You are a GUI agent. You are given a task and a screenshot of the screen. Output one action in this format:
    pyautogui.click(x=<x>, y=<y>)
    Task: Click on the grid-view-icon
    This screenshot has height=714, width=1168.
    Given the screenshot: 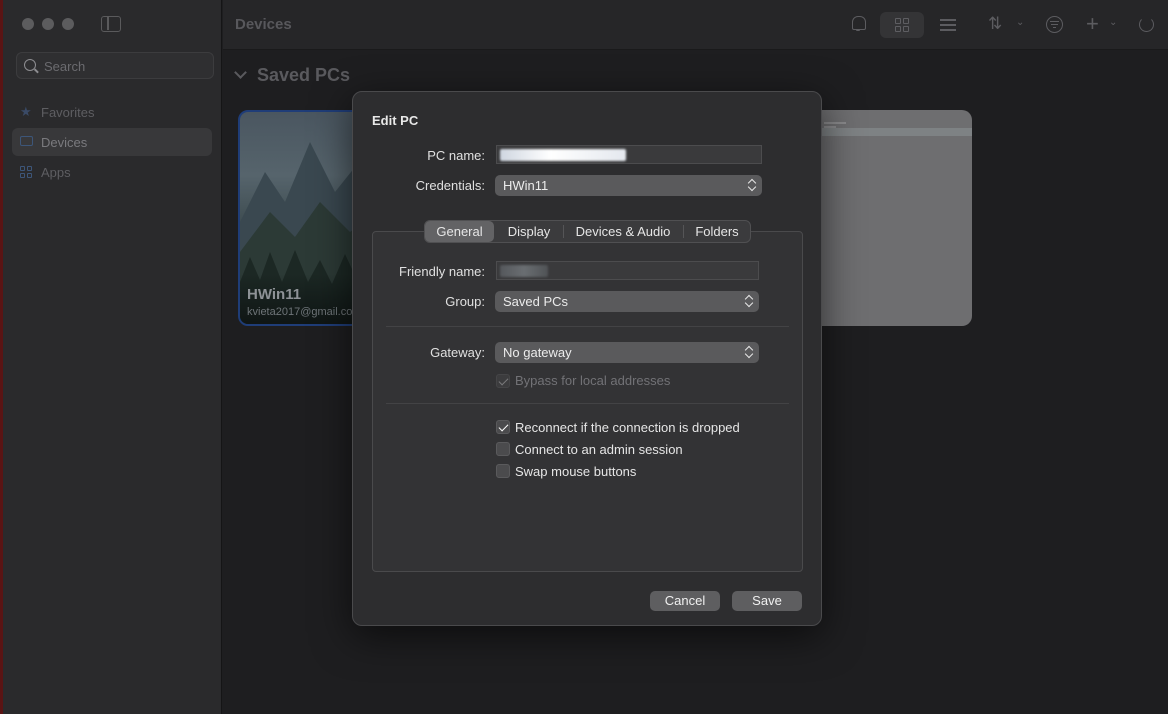 What is the action you would take?
    pyautogui.click(x=902, y=25)
    